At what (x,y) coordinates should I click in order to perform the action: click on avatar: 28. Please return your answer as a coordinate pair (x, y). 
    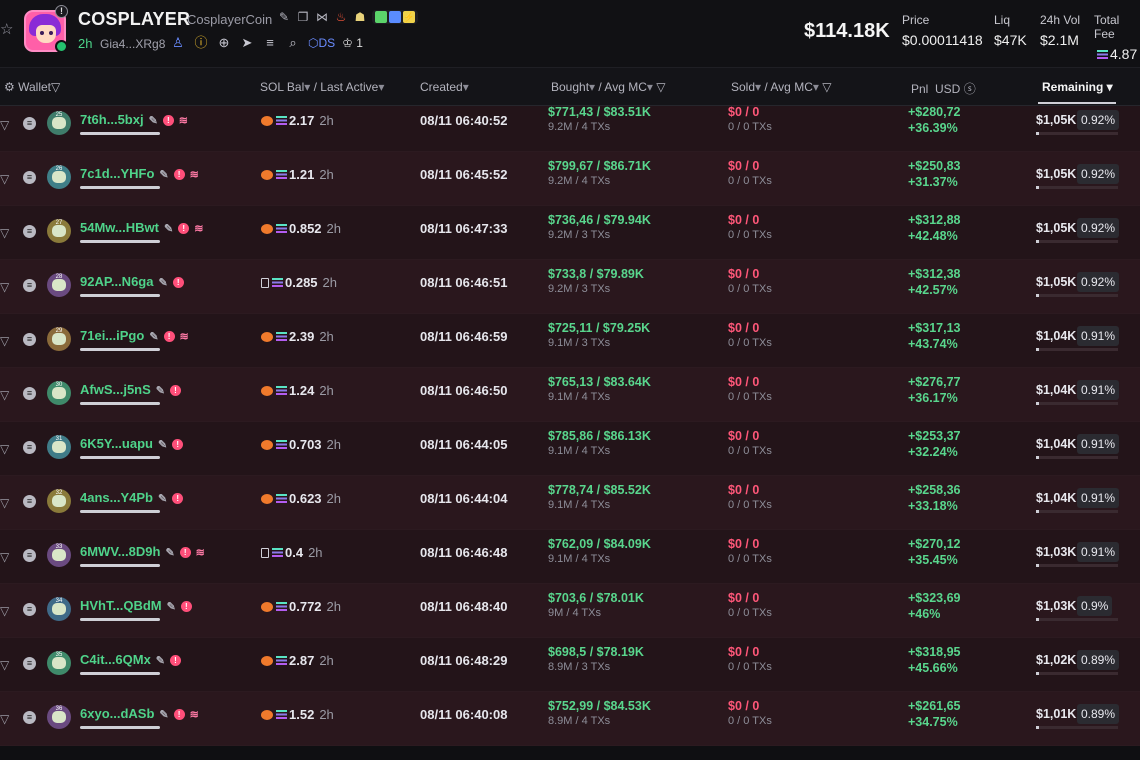
    Looking at the image, I should click on (59, 285).